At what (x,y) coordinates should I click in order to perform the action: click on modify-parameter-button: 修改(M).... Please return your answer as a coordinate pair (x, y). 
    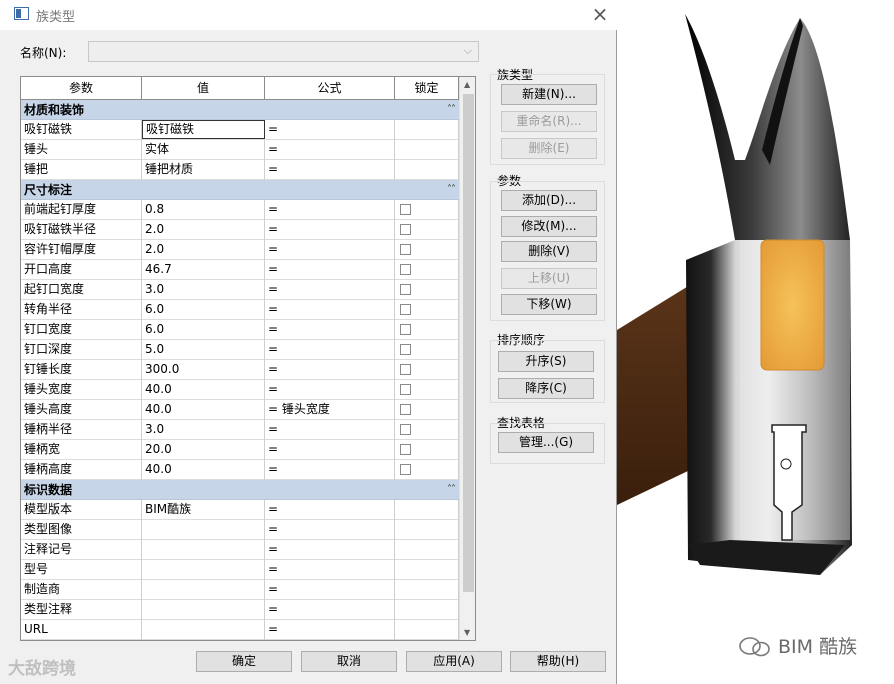
    Looking at the image, I should click on (549, 226).